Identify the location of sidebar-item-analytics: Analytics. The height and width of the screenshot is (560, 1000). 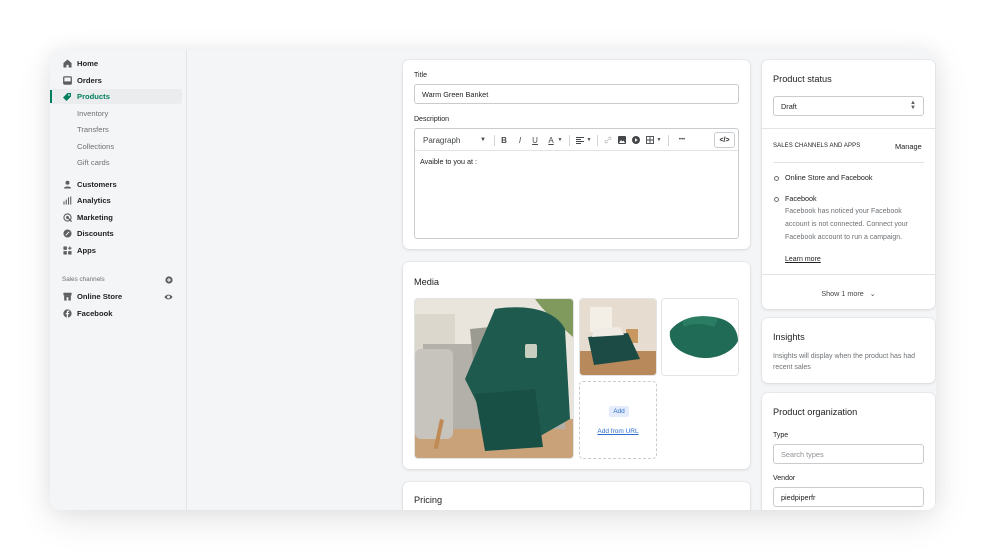
(116, 200).